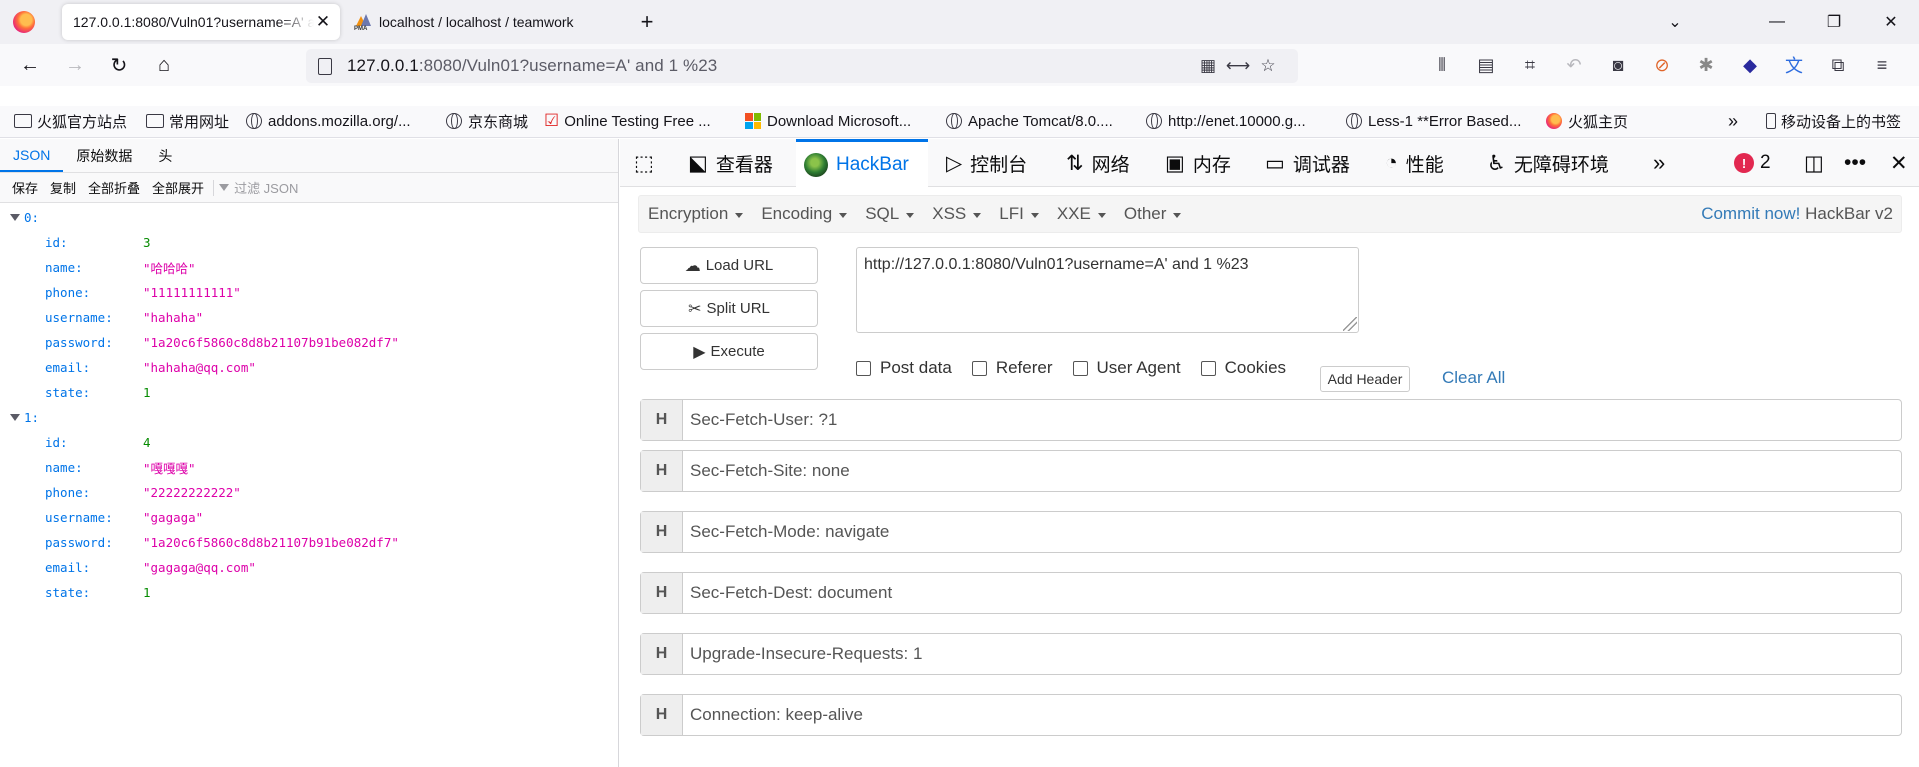  Describe the element at coordinates (1271, 420) in the screenshot. I see `header-row: H Sec-Fetch-User: ?1` at that location.